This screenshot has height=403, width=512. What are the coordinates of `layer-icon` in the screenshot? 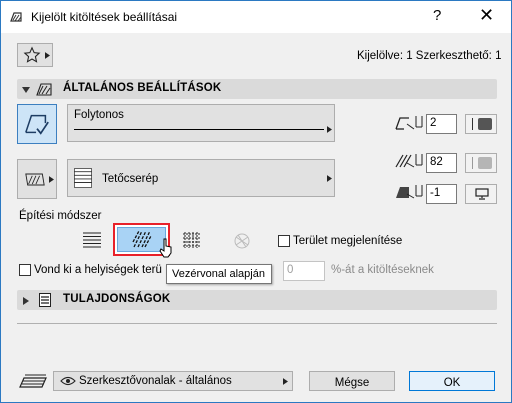 It's located at (33, 381).